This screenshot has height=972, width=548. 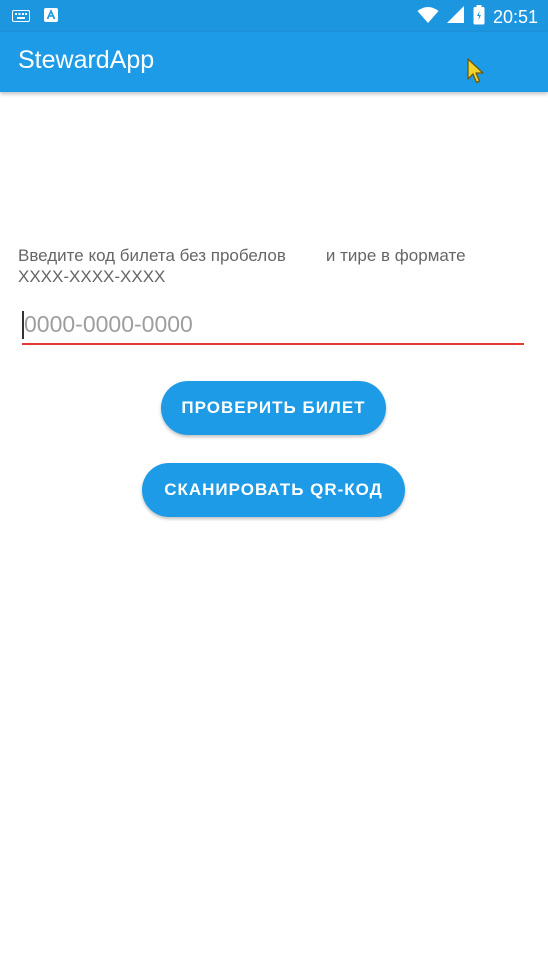 What do you see at coordinates (23, 325) in the screenshot?
I see `text-caret` at bounding box center [23, 325].